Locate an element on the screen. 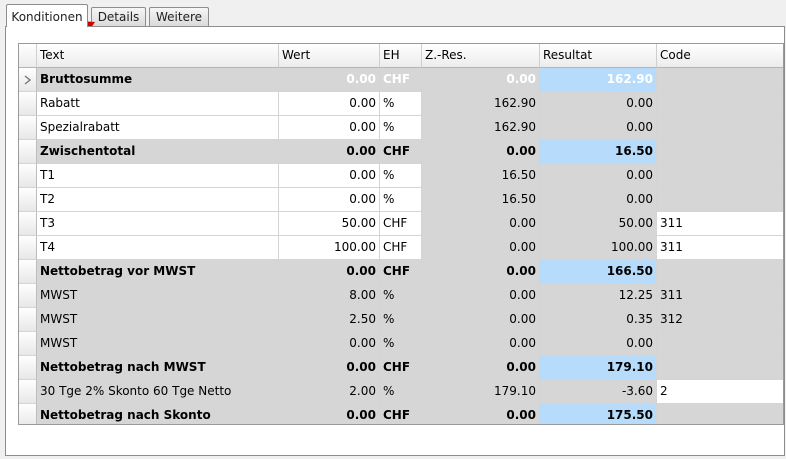 This screenshot has height=459, width=786. column-header-eh: EH is located at coordinates (401, 56).